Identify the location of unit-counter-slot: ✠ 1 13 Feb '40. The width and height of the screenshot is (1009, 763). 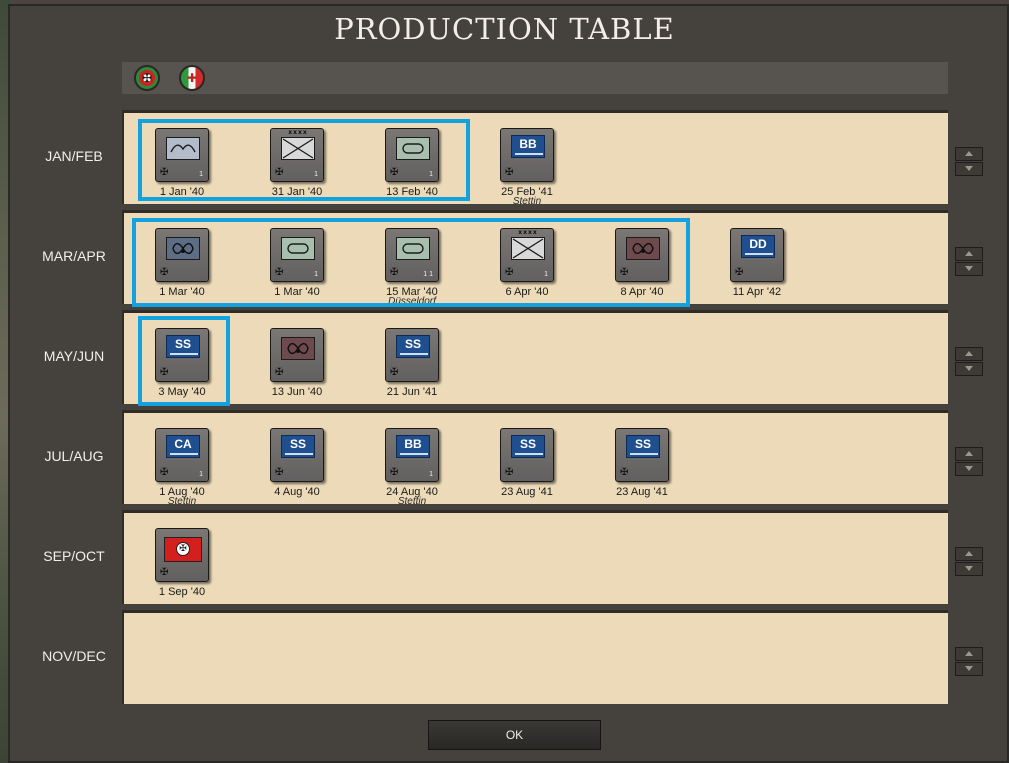
(413, 173).